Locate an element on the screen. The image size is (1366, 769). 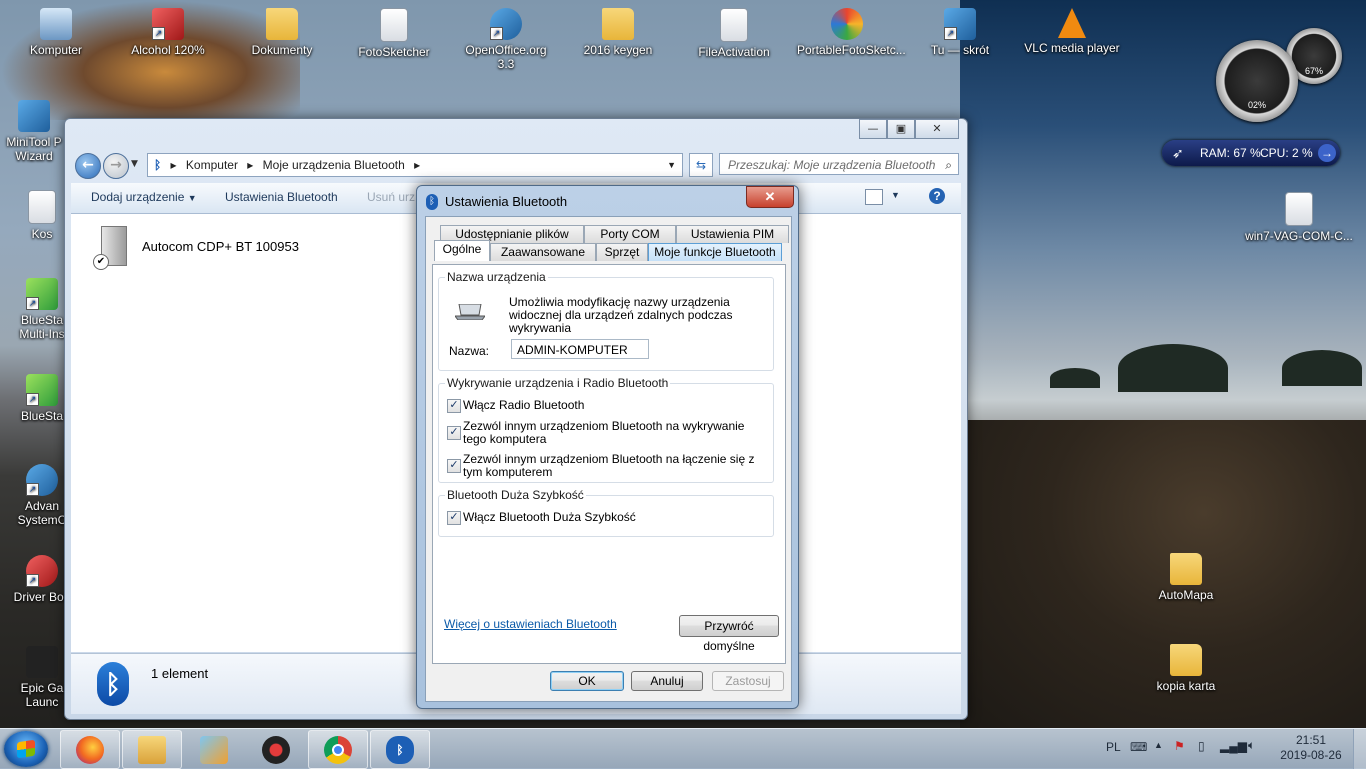
search-input: Przeszukaj: Moje urządzenia Bluetooth ⌕ is located at coordinates (839, 164).